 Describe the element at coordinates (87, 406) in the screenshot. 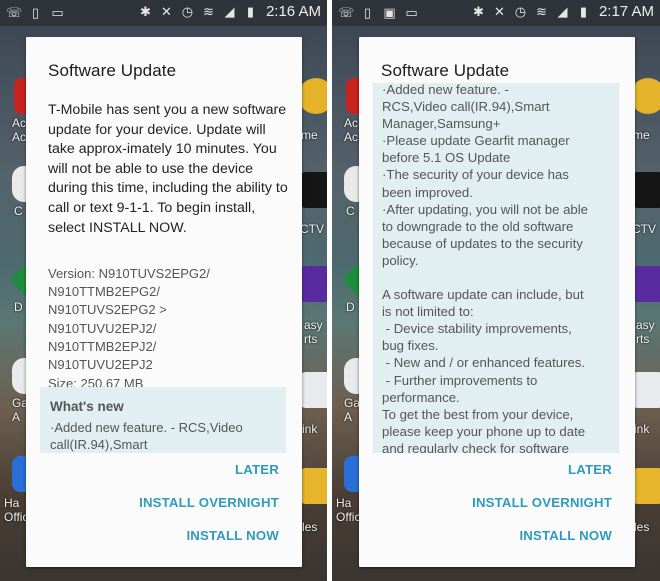

I see `whats-new-title: What's new` at that location.